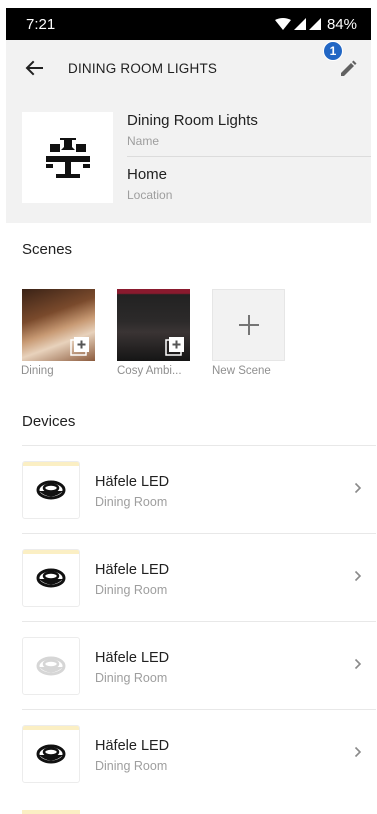  Describe the element at coordinates (241, 371) in the screenshot. I see `scene-label: New Scene` at that location.